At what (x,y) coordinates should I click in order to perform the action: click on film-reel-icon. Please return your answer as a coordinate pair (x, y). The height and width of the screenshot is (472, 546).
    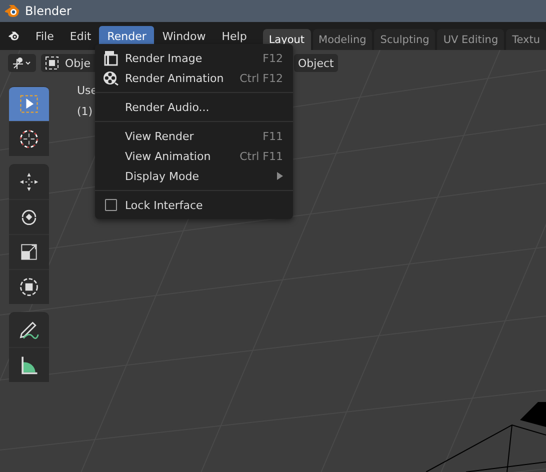
    Looking at the image, I should click on (111, 78).